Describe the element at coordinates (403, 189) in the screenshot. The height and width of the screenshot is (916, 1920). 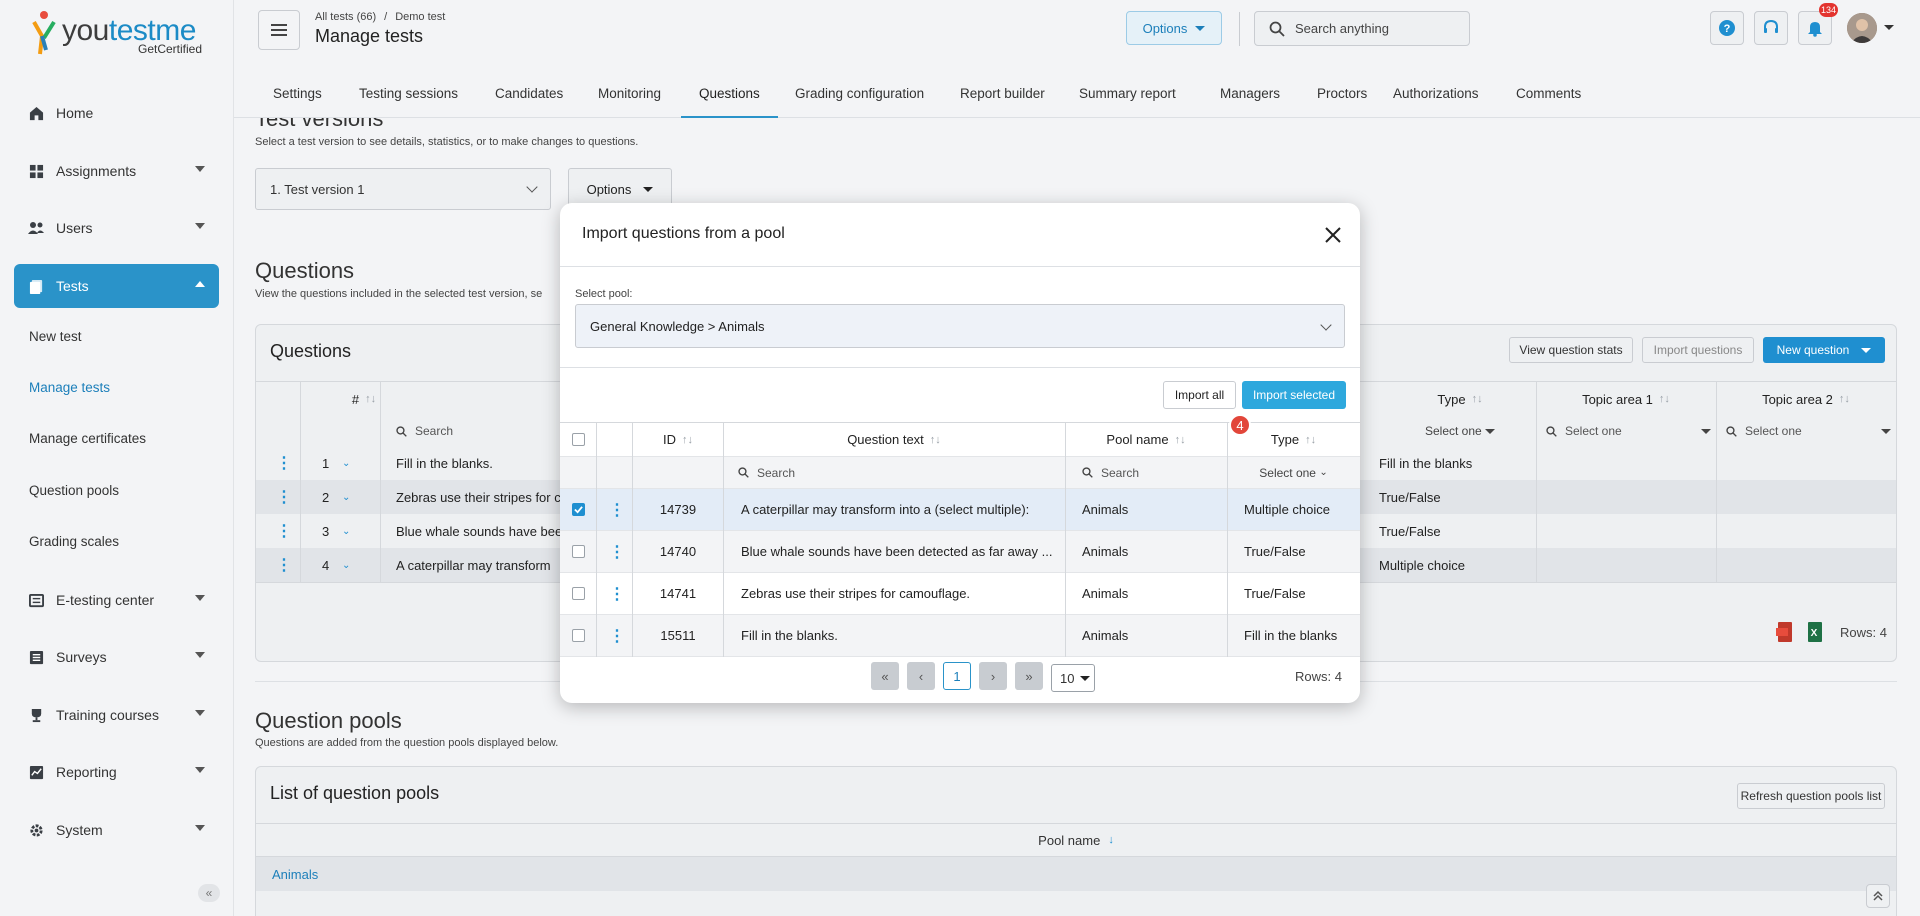
I see `test-version-select: 1. Test version 1` at that location.